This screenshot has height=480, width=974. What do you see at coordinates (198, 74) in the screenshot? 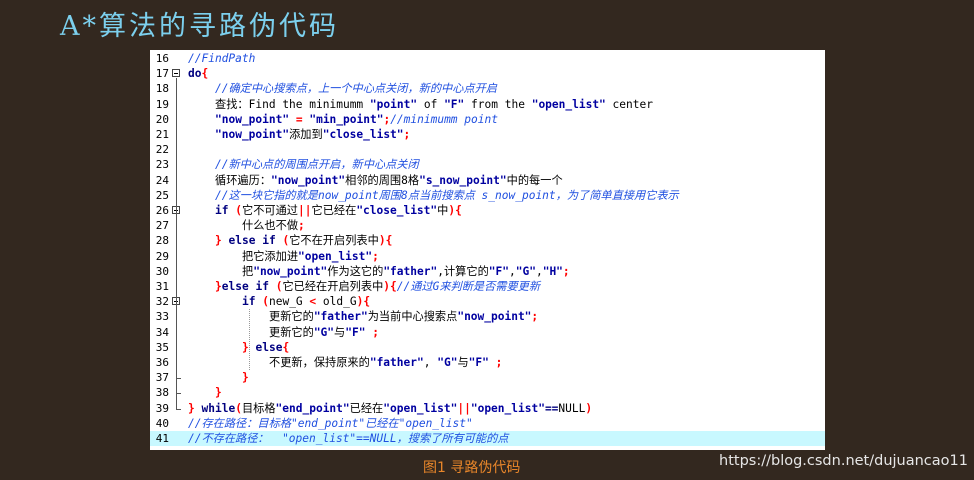
I see `code-text: do{` at bounding box center [198, 74].